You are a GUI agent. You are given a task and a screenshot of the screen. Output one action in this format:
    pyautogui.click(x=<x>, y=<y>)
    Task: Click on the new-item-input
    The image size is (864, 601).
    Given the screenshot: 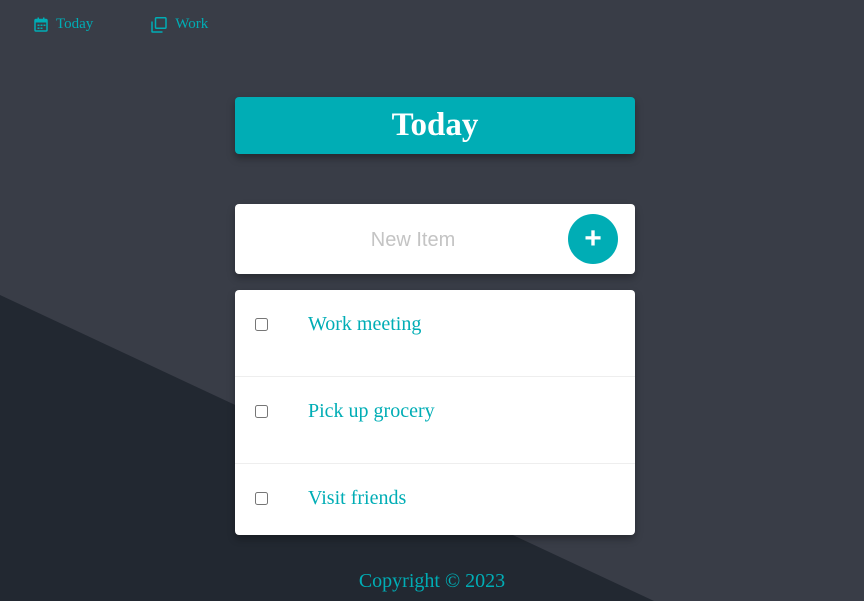 What is the action you would take?
    pyautogui.click(x=413, y=240)
    